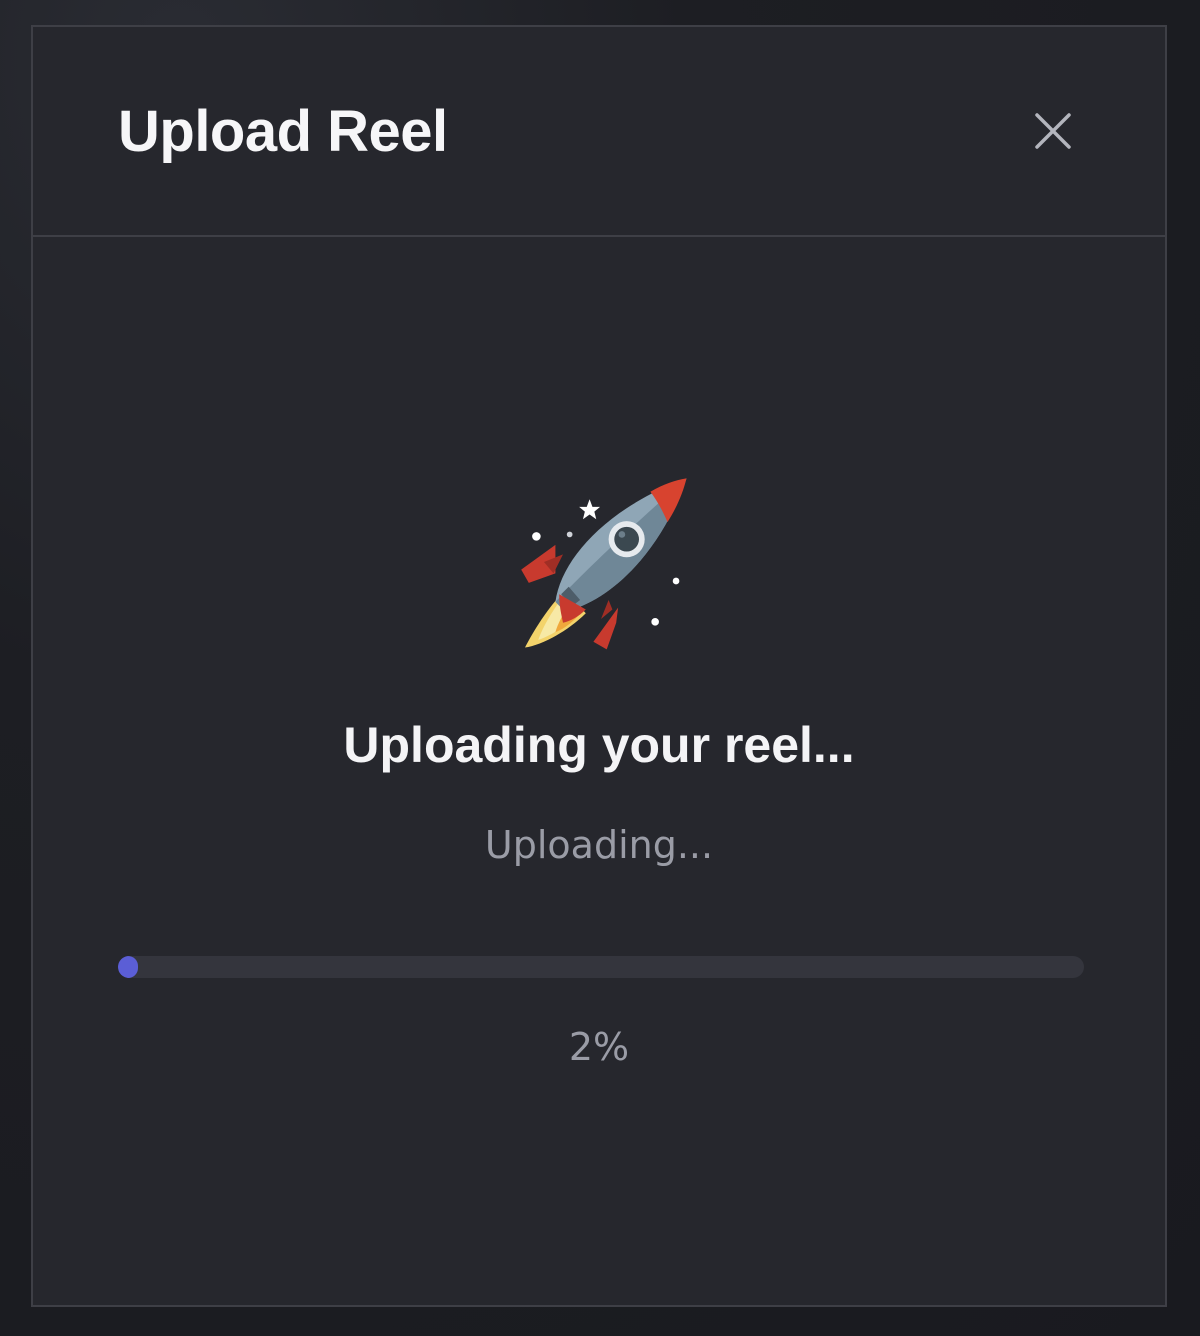 The image size is (1200, 1336). I want to click on upload-progress-bar, so click(601, 967).